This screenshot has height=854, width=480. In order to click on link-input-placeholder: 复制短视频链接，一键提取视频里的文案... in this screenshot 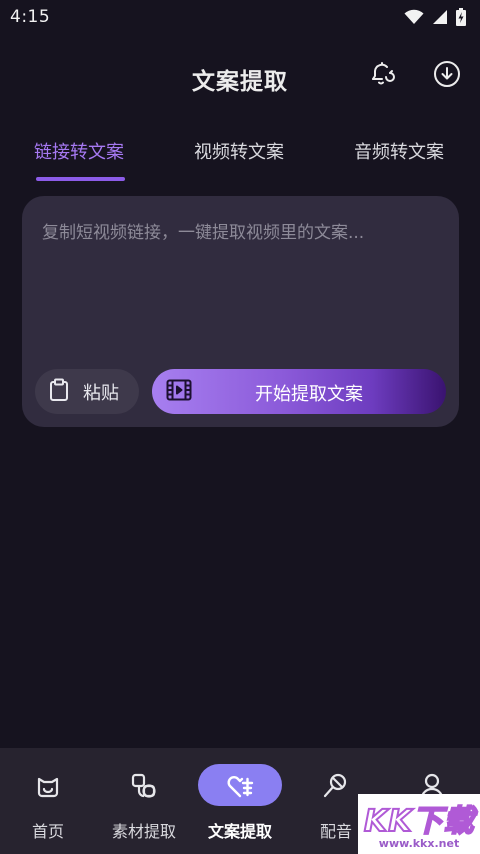, I will do `click(242, 230)`.